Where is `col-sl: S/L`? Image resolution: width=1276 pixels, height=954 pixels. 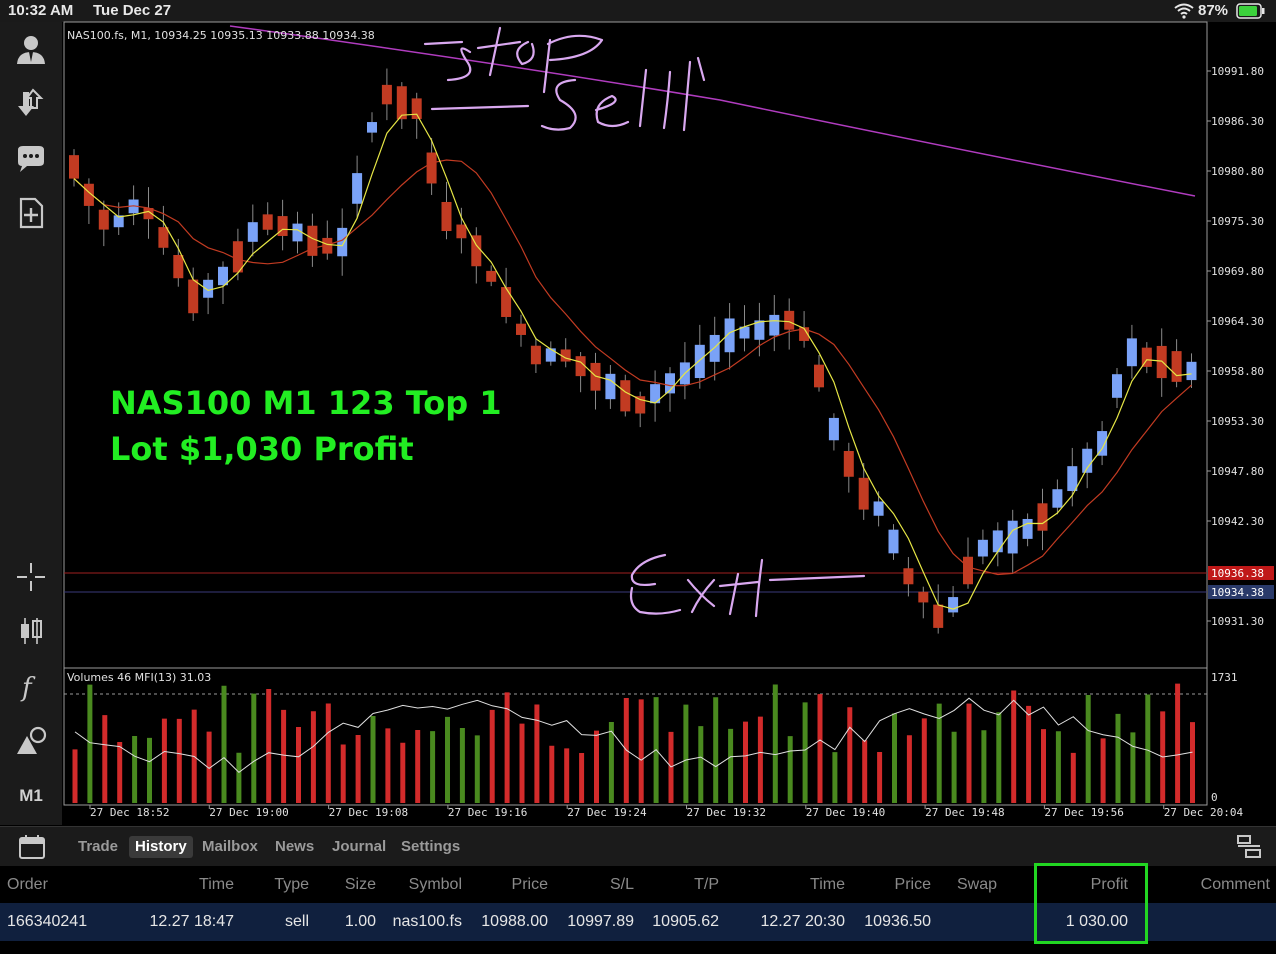 col-sl: S/L is located at coordinates (621, 884).